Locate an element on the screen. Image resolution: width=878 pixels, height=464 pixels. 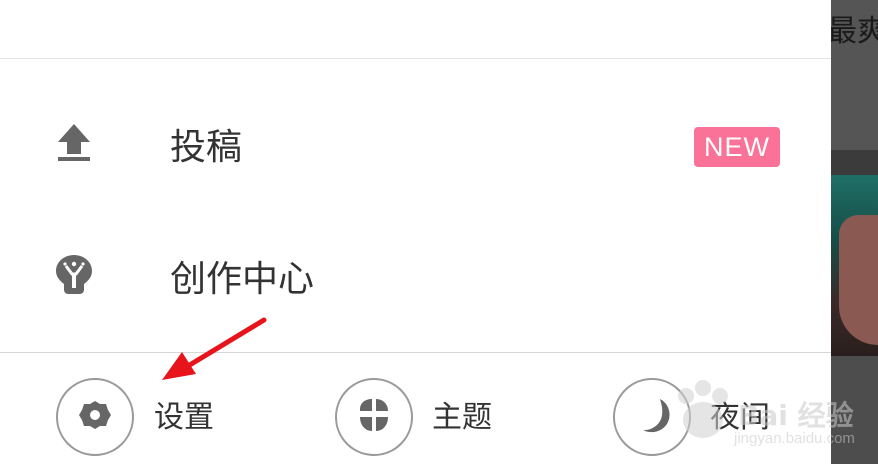
peek-header: 最爽 is located at coordinates (854, 75).